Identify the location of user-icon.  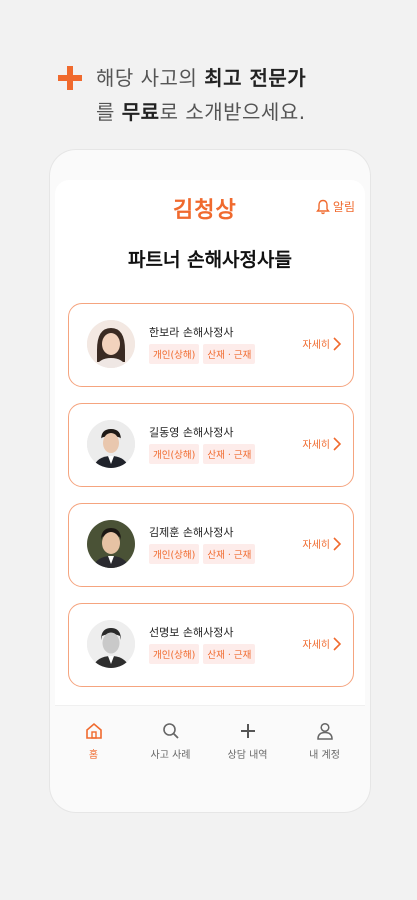
(324, 731).